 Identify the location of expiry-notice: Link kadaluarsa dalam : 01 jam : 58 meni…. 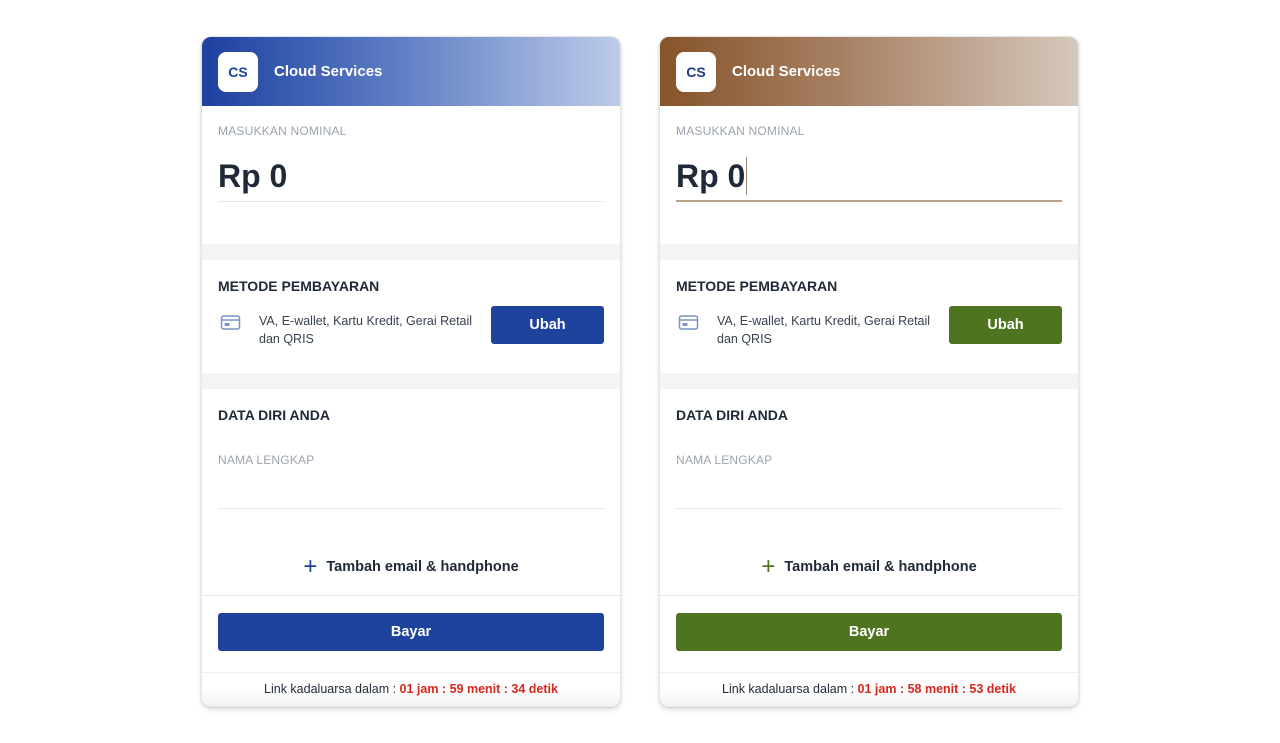
(869, 689).